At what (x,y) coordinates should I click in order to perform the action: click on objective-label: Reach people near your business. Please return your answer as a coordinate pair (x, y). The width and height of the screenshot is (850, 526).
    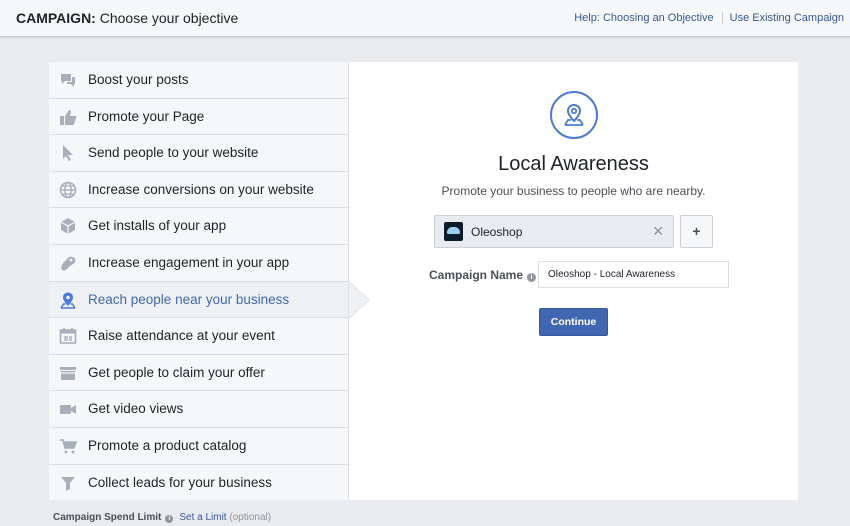
    Looking at the image, I should click on (189, 299).